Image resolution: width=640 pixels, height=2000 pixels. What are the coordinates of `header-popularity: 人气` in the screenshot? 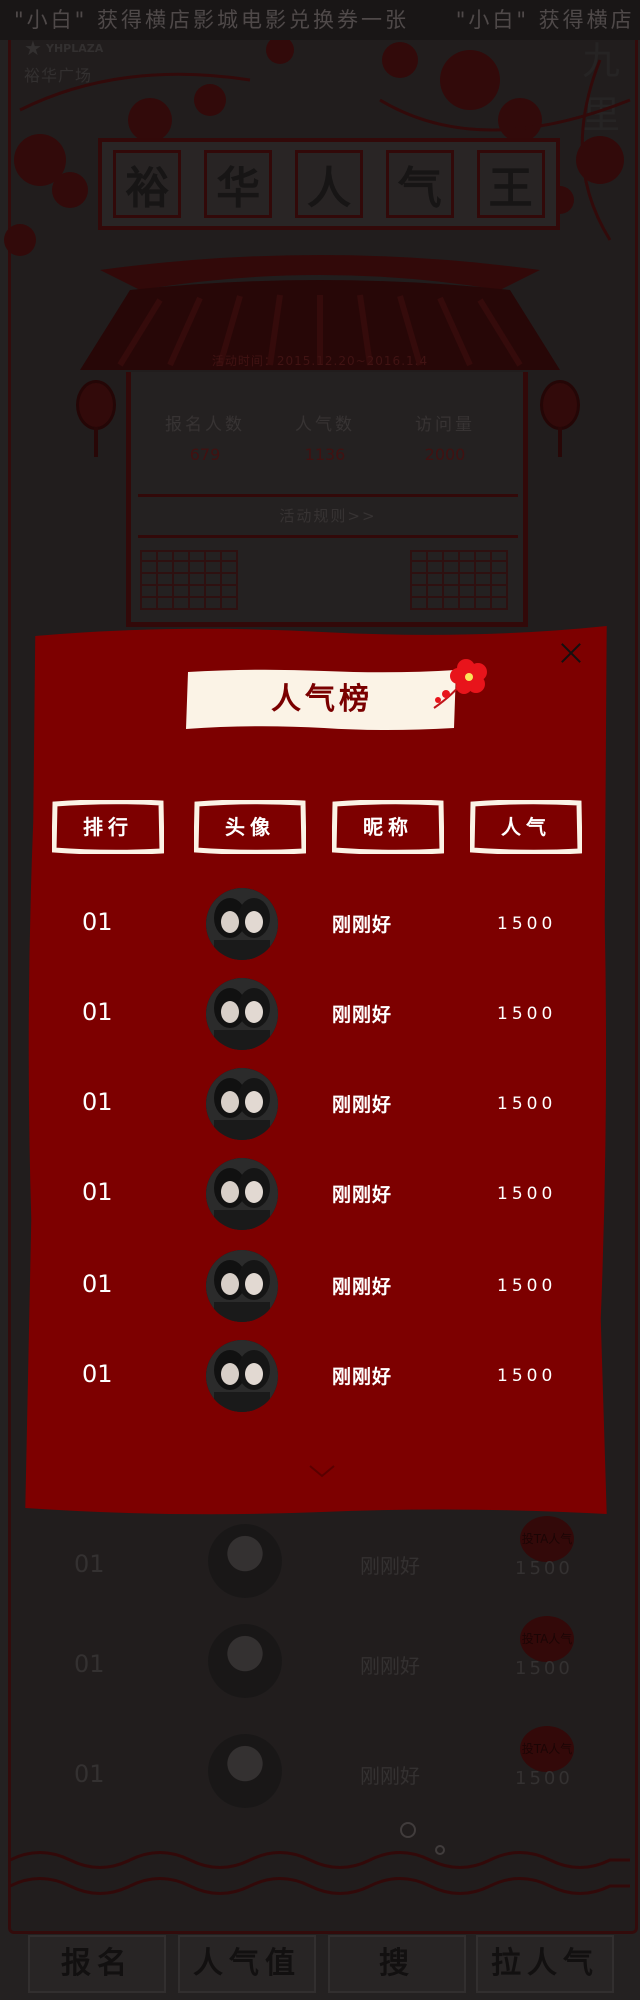 It's located at (526, 827).